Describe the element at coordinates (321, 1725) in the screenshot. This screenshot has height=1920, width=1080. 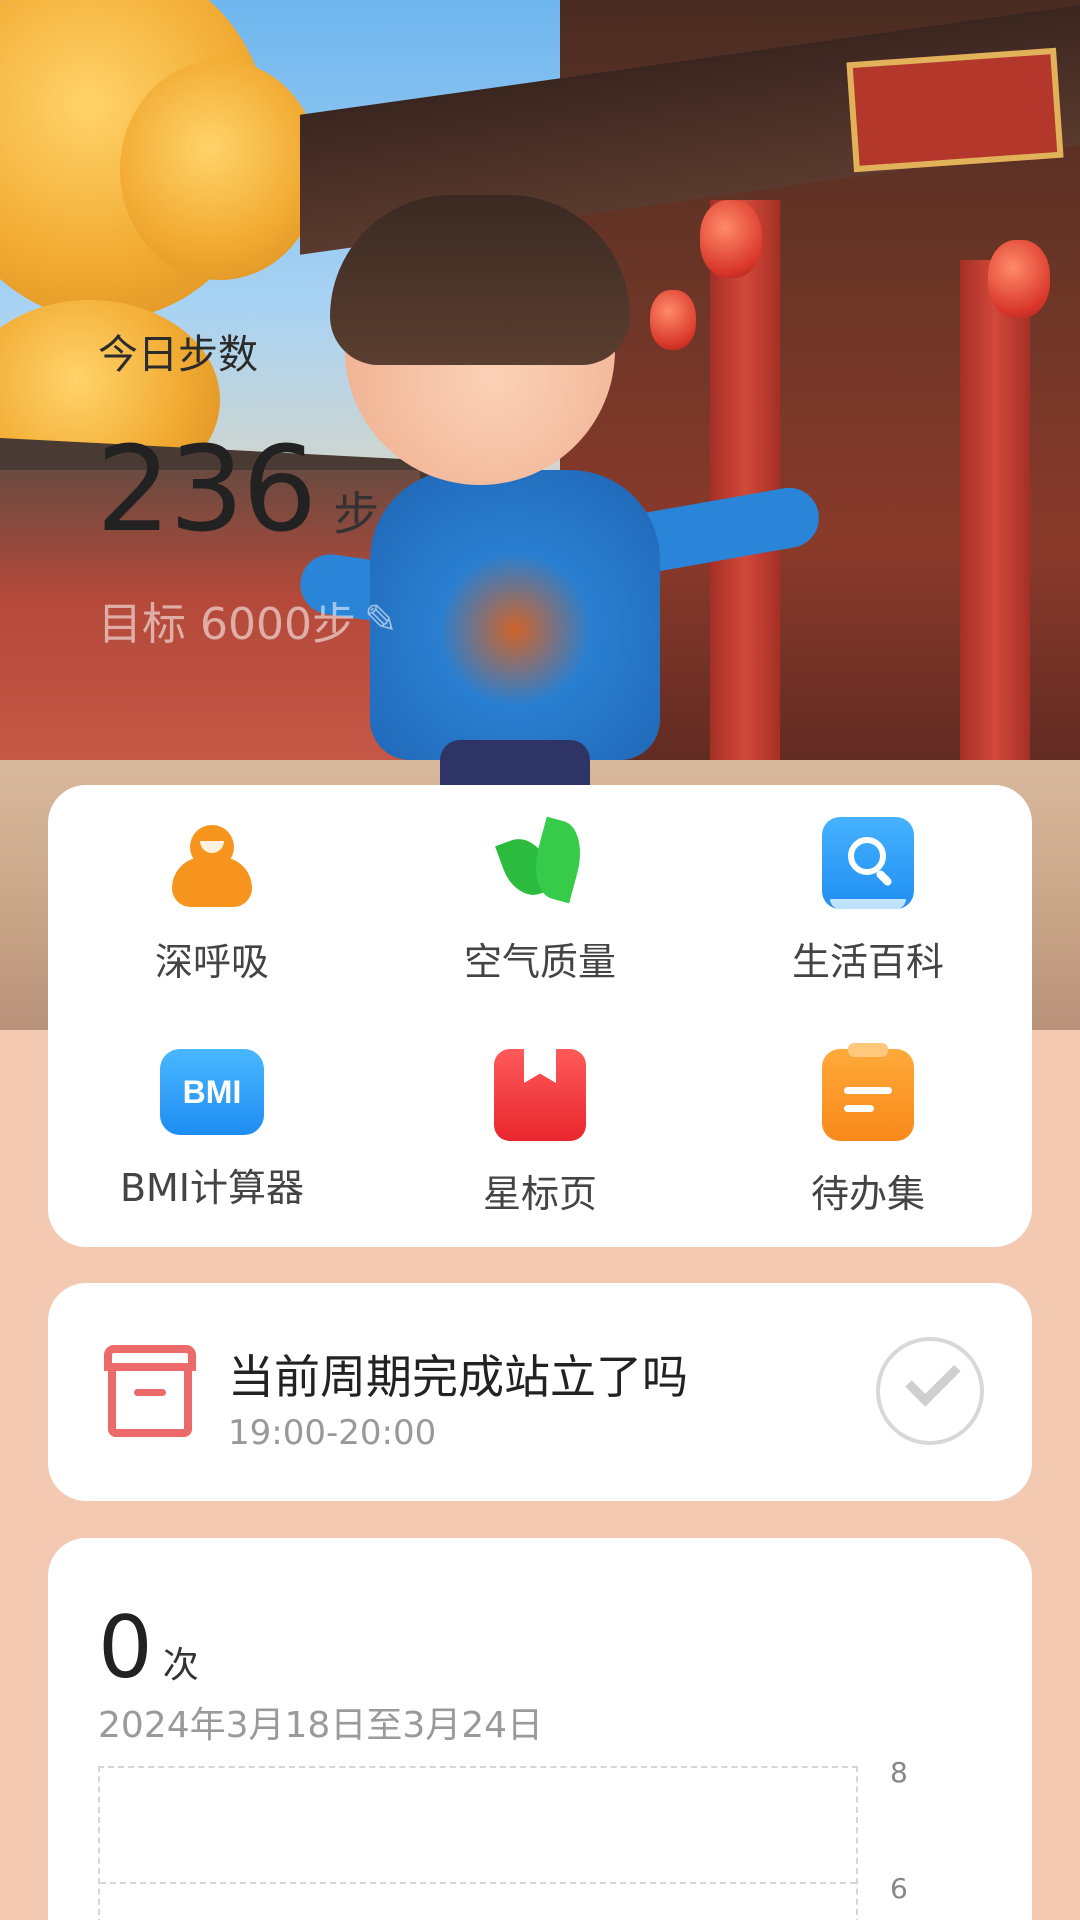
I see `stats-date-range: 2024年3月18日至3月24日` at that location.